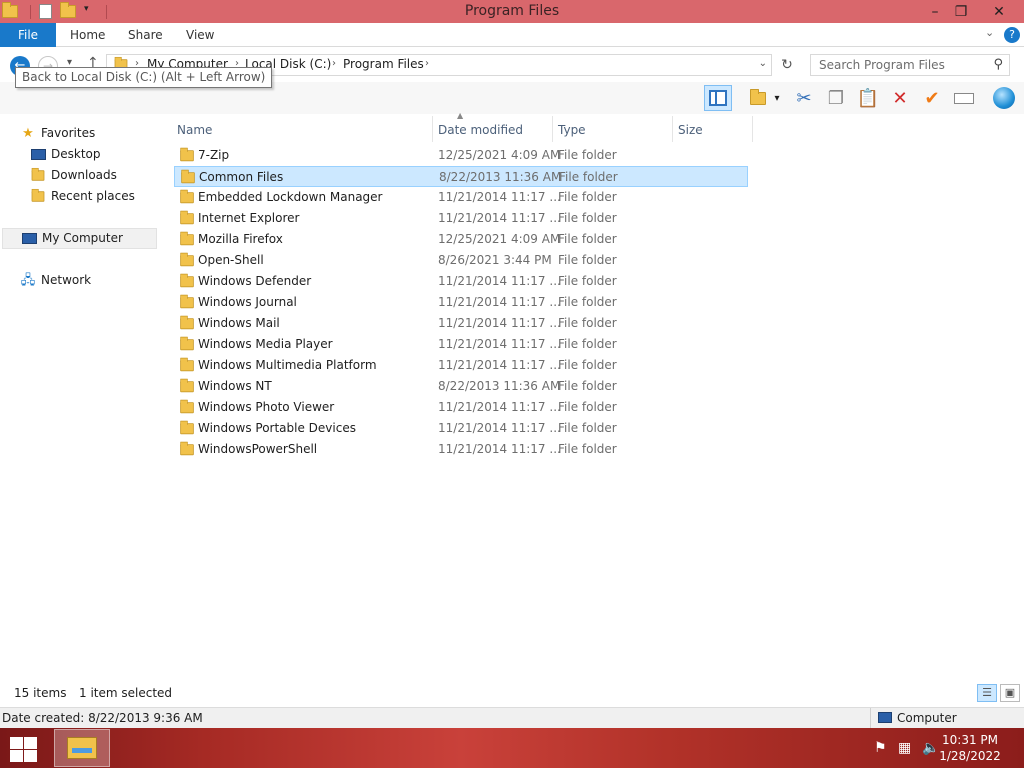 The width and height of the screenshot is (1024, 768). I want to click on internet-icon, so click(1004, 98).